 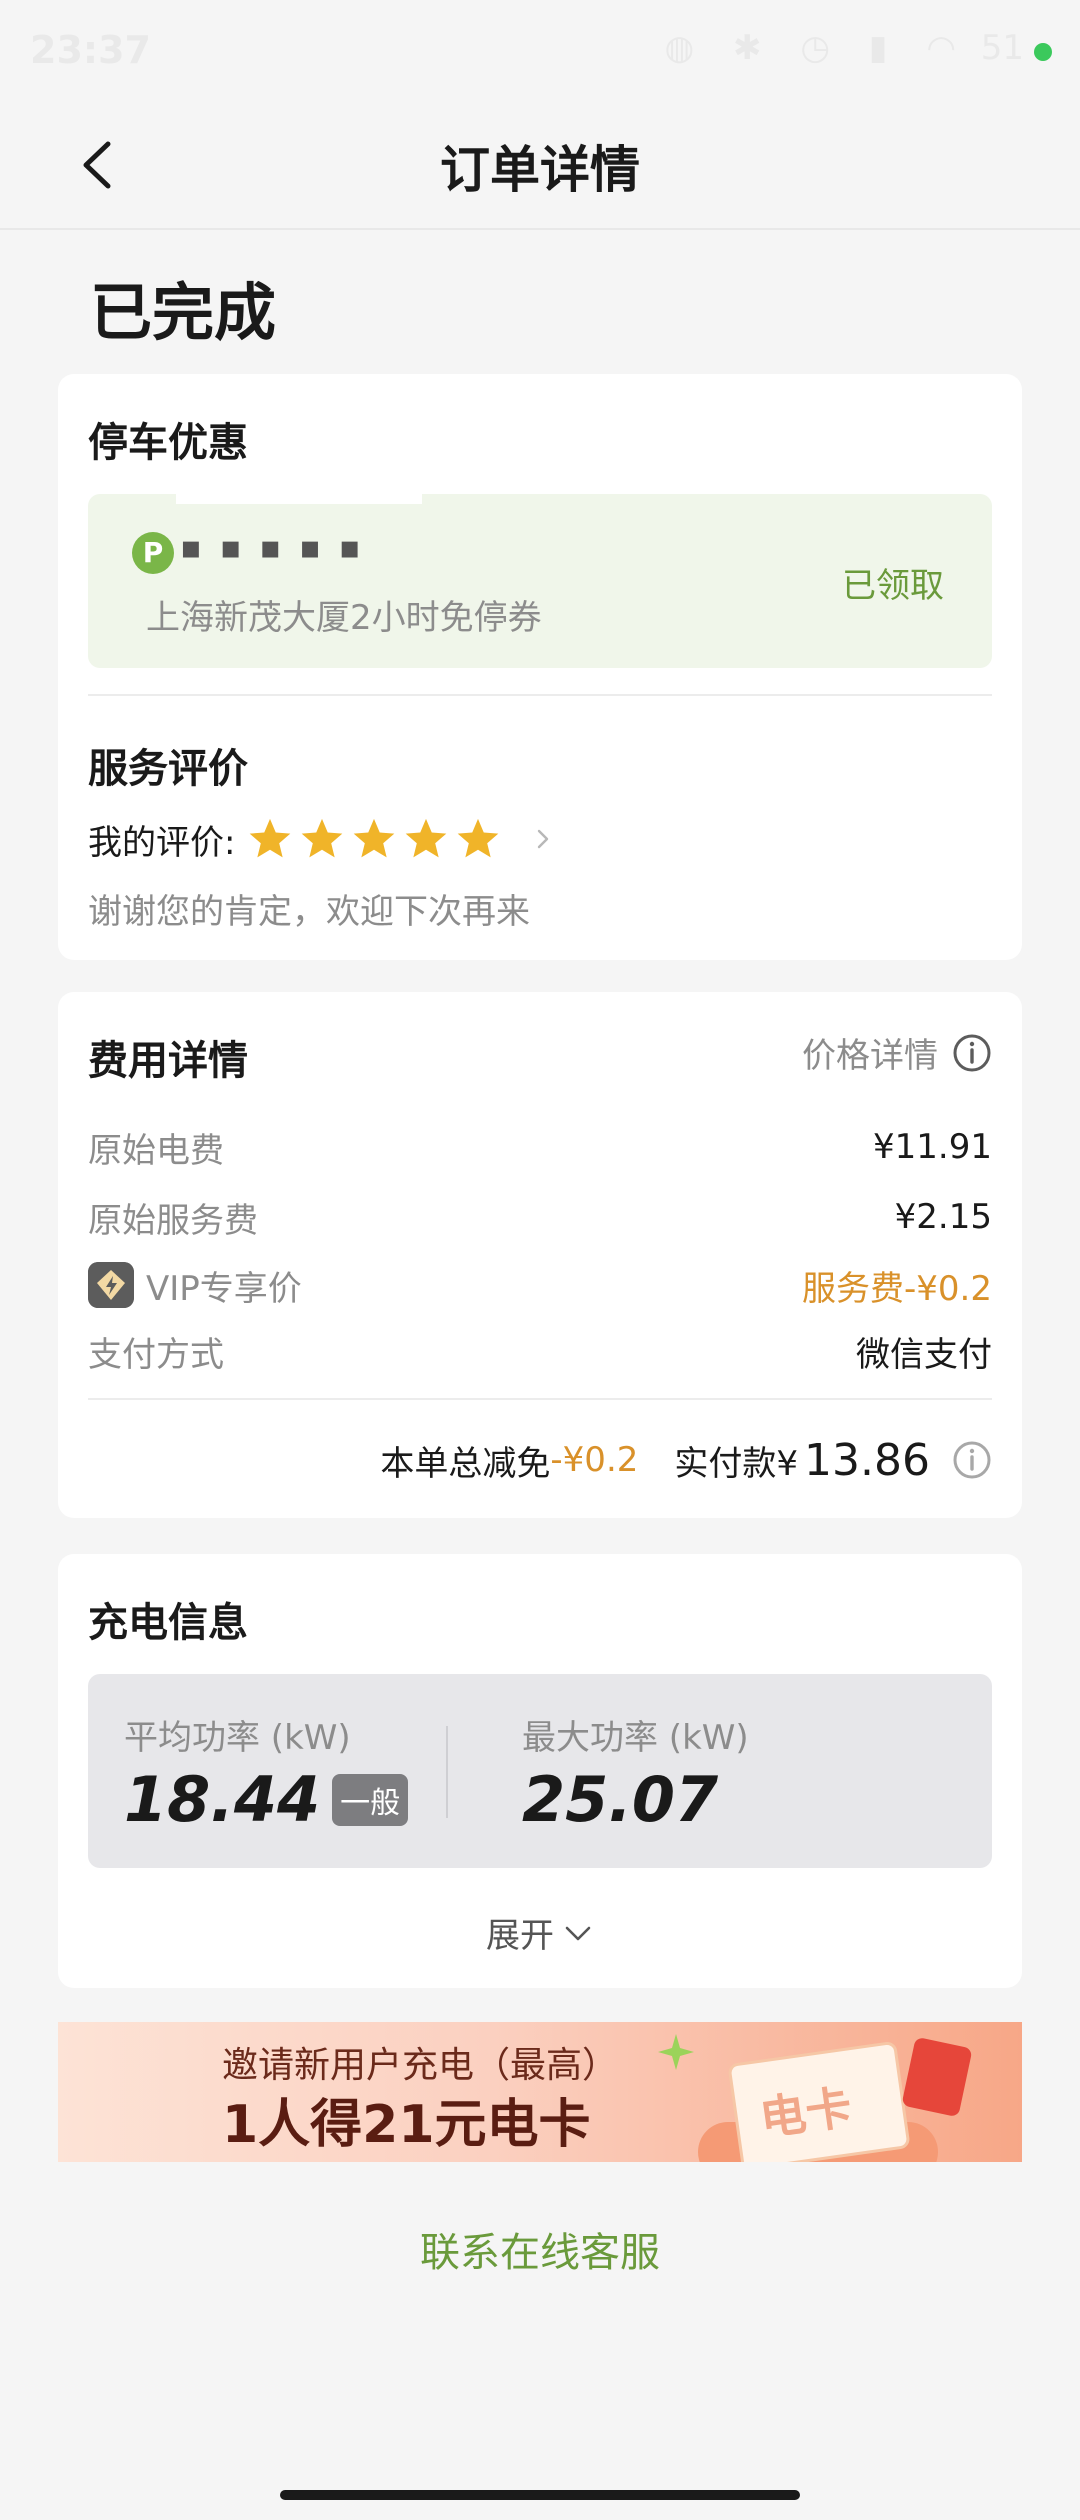 I want to click on e-card-illustration: 电卡, so click(x=819, y=2101).